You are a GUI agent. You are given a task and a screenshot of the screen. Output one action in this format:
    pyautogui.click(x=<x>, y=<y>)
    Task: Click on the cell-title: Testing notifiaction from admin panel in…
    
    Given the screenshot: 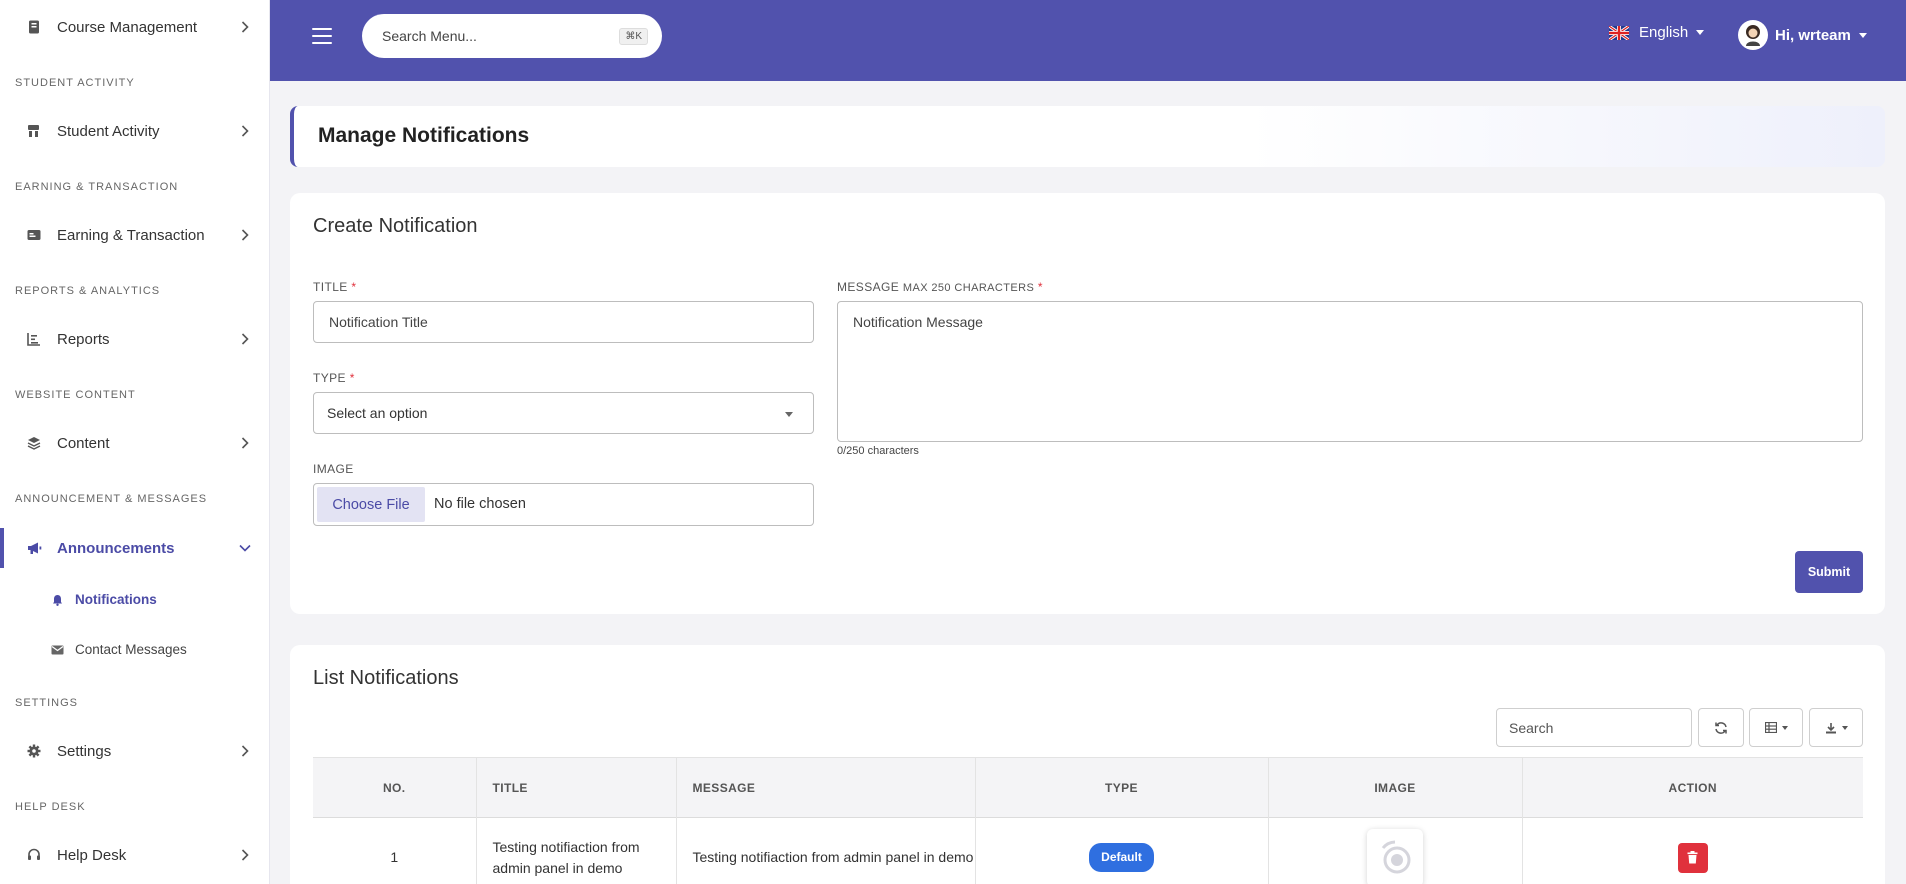 What is the action you would take?
    pyautogui.click(x=576, y=850)
    